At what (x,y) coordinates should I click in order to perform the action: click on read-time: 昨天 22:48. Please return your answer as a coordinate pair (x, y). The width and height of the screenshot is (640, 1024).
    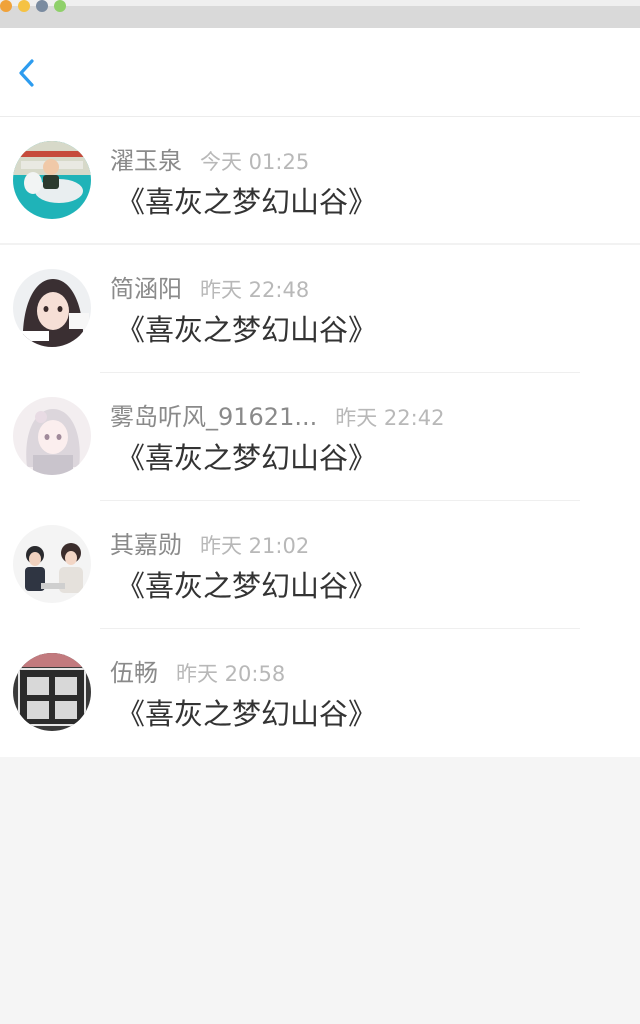
    Looking at the image, I should click on (255, 290).